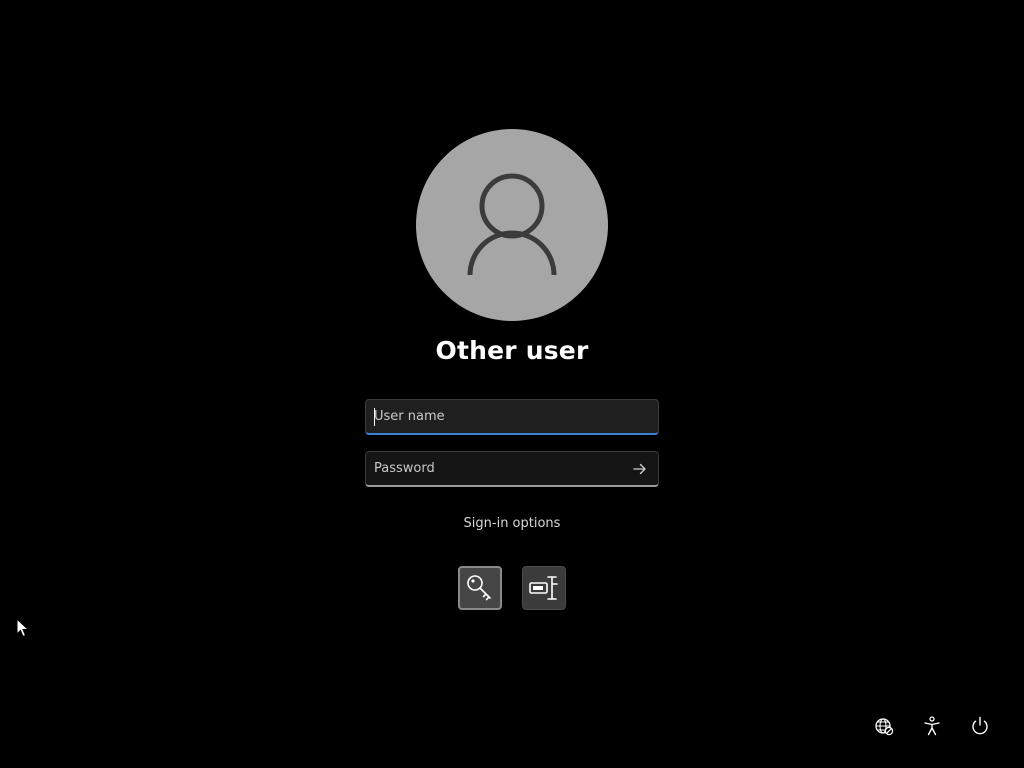  Describe the element at coordinates (512, 350) in the screenshot. I see `account-name: Other user` at that location.